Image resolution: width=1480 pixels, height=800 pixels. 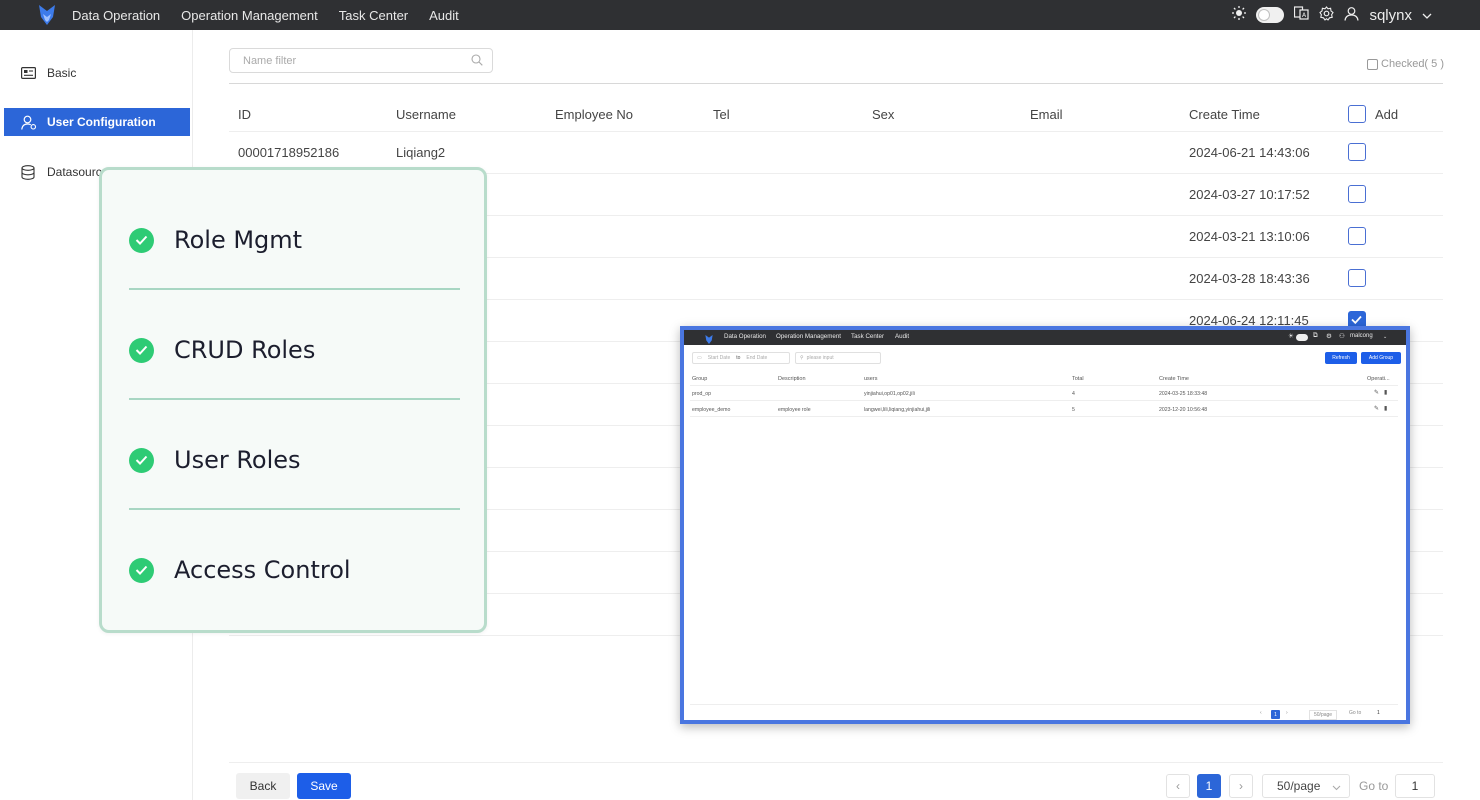 What do you see at coordinates (1386, 393) in the screenshot?
I see `embedded-trash-icon: ▮` at bounding box center [1386, 393].